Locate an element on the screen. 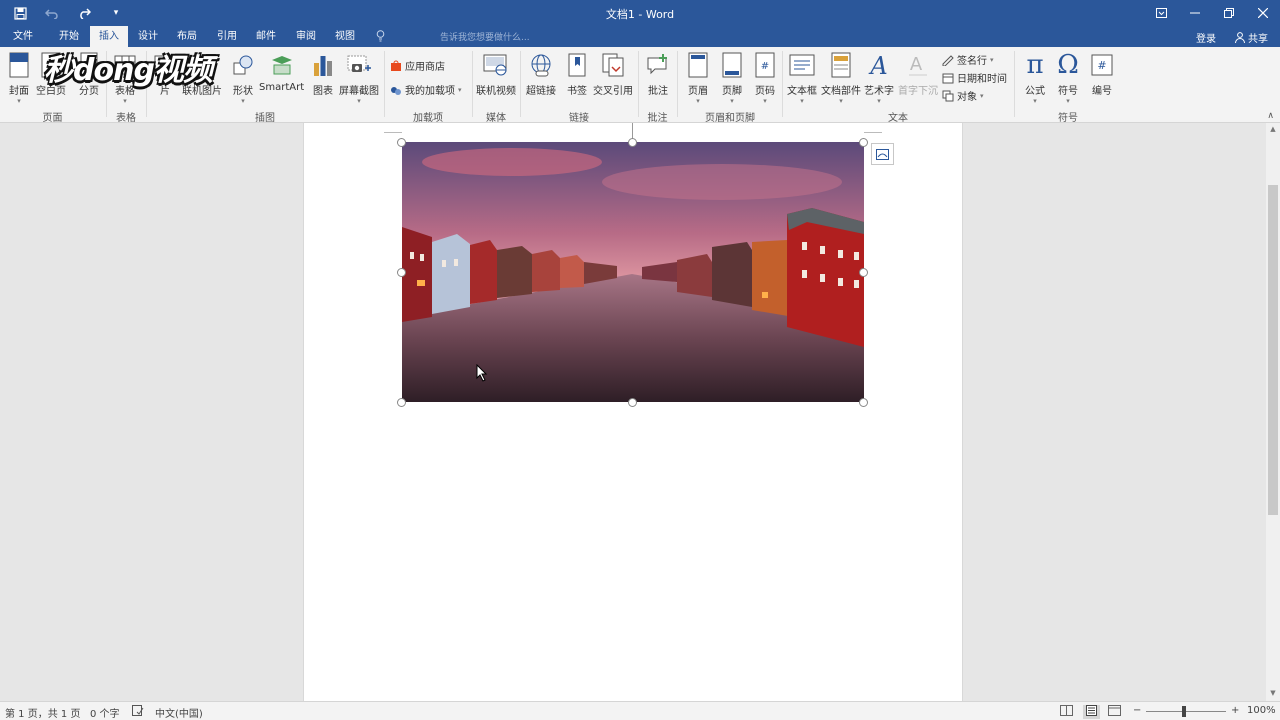 This screenshot has height=720, width=1280. object-button: 对象 ▾ is located at coordinates (963, 95).